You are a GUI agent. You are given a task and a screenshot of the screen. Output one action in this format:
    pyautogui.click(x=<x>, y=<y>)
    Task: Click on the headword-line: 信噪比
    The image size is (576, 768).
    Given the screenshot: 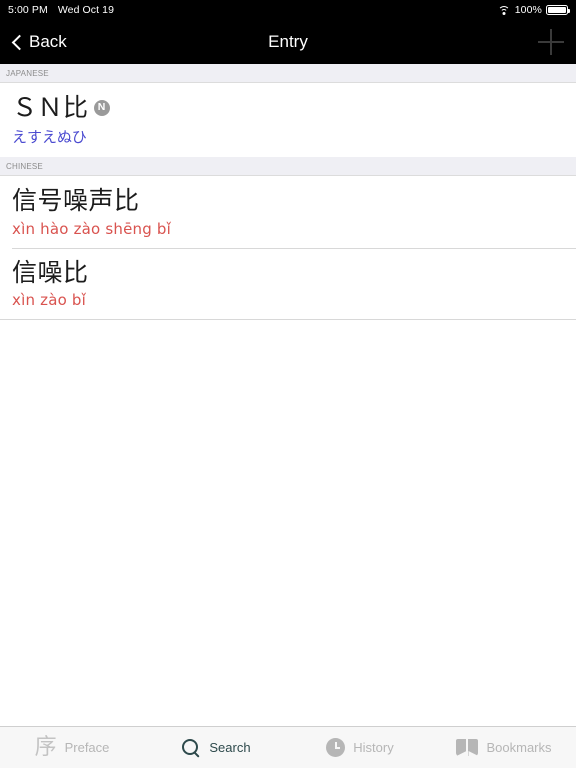 What is the action you would take?
    pyautogui.click(x=288, y=272)
    